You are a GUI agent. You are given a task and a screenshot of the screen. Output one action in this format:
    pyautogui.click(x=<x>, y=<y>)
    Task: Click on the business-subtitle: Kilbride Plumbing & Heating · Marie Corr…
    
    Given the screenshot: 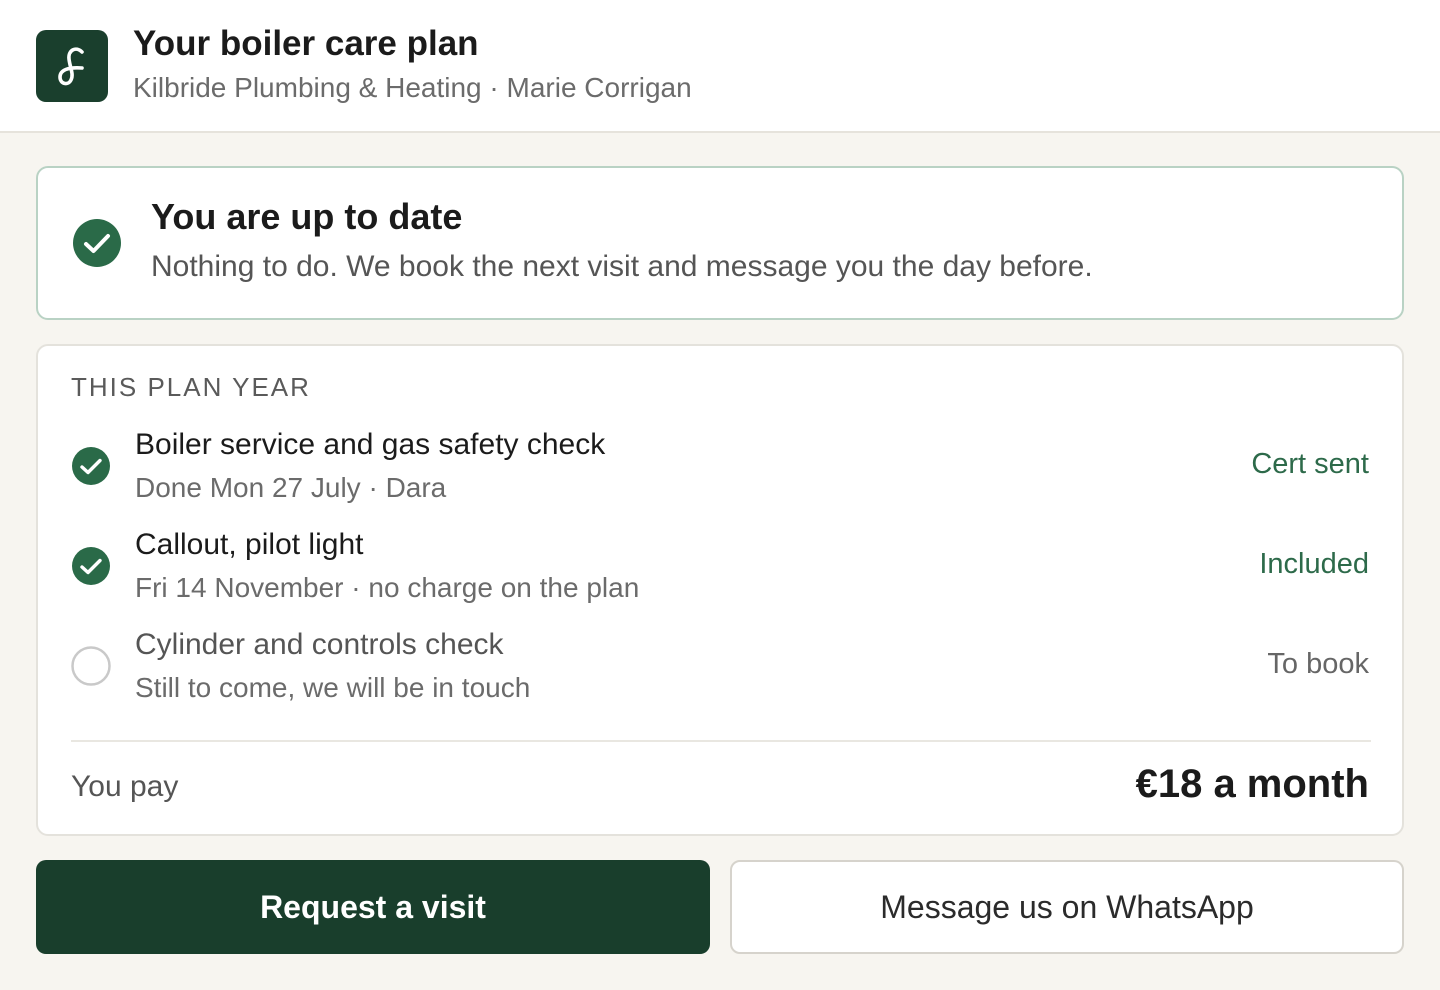 What is the action you would take?
    pyautogui.click(x=412, y=87)
    